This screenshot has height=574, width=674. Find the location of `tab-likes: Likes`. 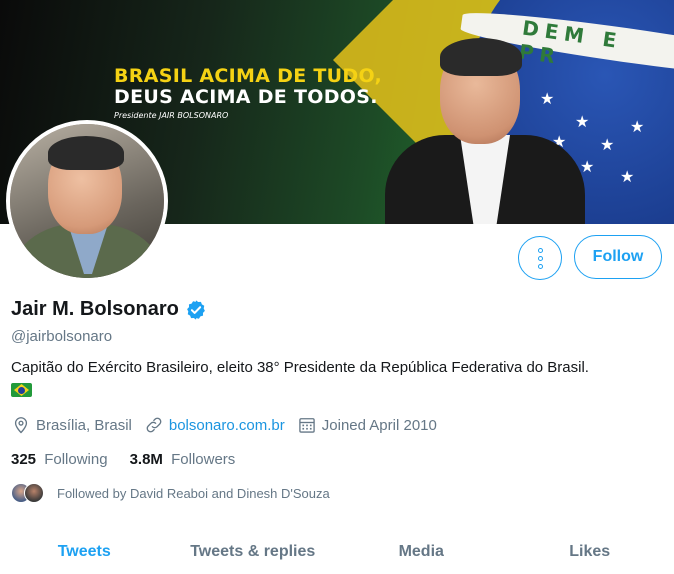

tab-likes: Likes is located at coordinates (590, 552).